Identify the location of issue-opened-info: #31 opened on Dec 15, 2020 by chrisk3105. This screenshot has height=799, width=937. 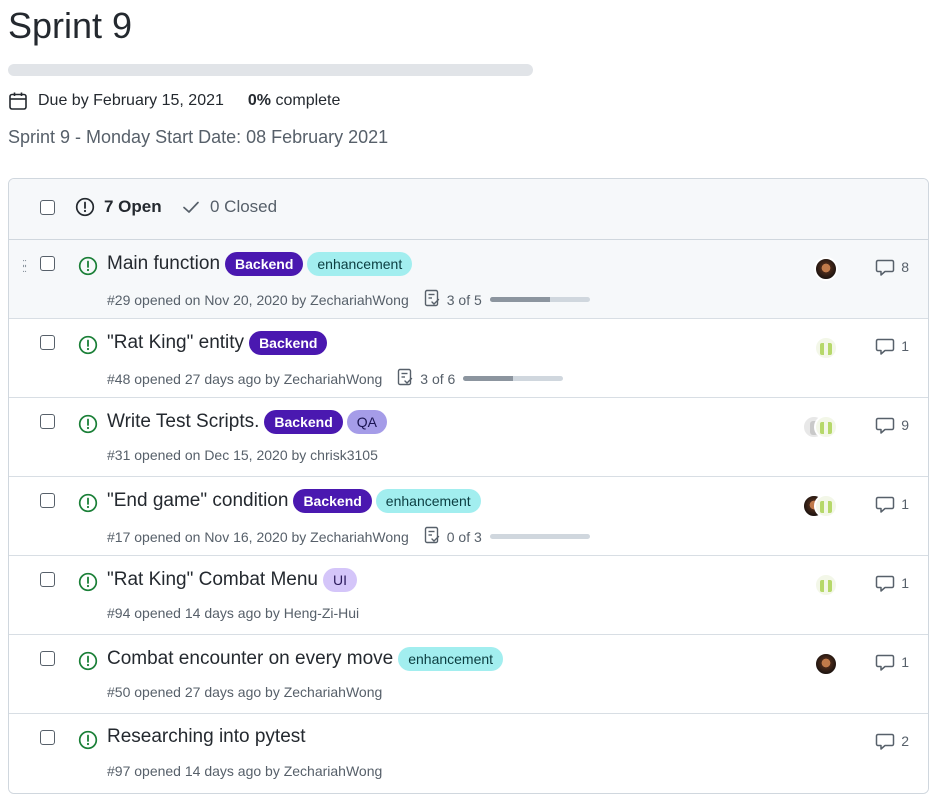
(242, 455).